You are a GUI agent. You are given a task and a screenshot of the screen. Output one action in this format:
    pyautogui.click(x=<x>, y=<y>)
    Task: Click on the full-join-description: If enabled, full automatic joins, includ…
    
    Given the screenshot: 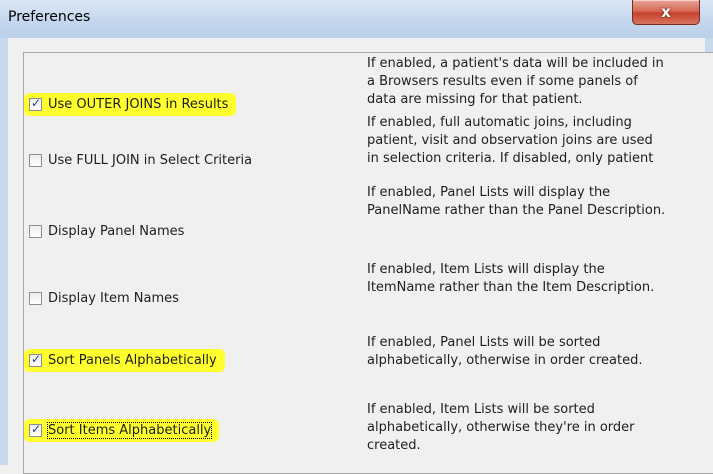 What is the action you would take?
    pyautogui.click(x=540, y=141)
    